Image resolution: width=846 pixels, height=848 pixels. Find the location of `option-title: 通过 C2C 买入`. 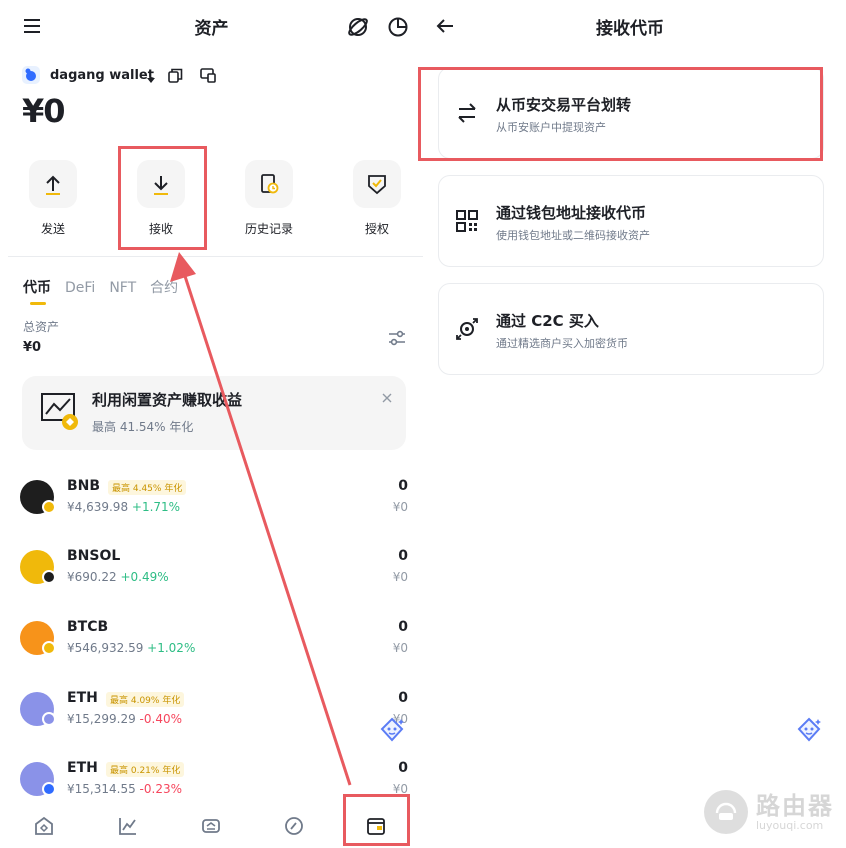

option-title: 通过 C2C 买入 is located at coordinates (547, 321).